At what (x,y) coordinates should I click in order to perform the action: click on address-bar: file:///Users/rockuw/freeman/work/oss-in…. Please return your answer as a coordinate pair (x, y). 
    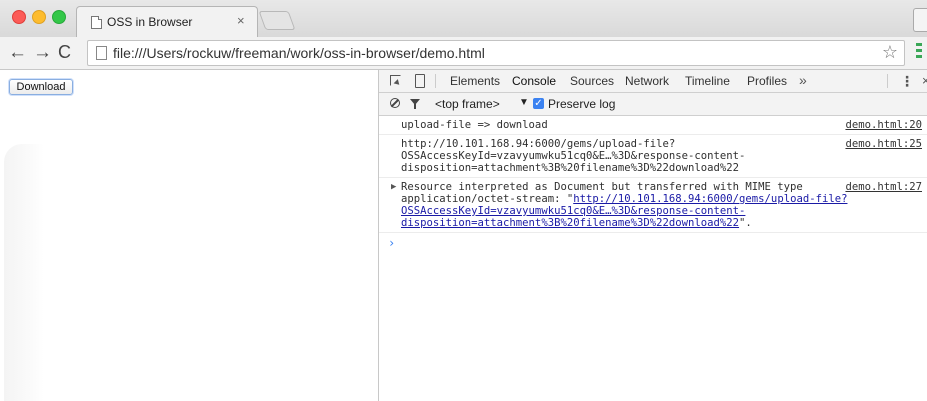
    Looking at the image, I should click on (496, 53).